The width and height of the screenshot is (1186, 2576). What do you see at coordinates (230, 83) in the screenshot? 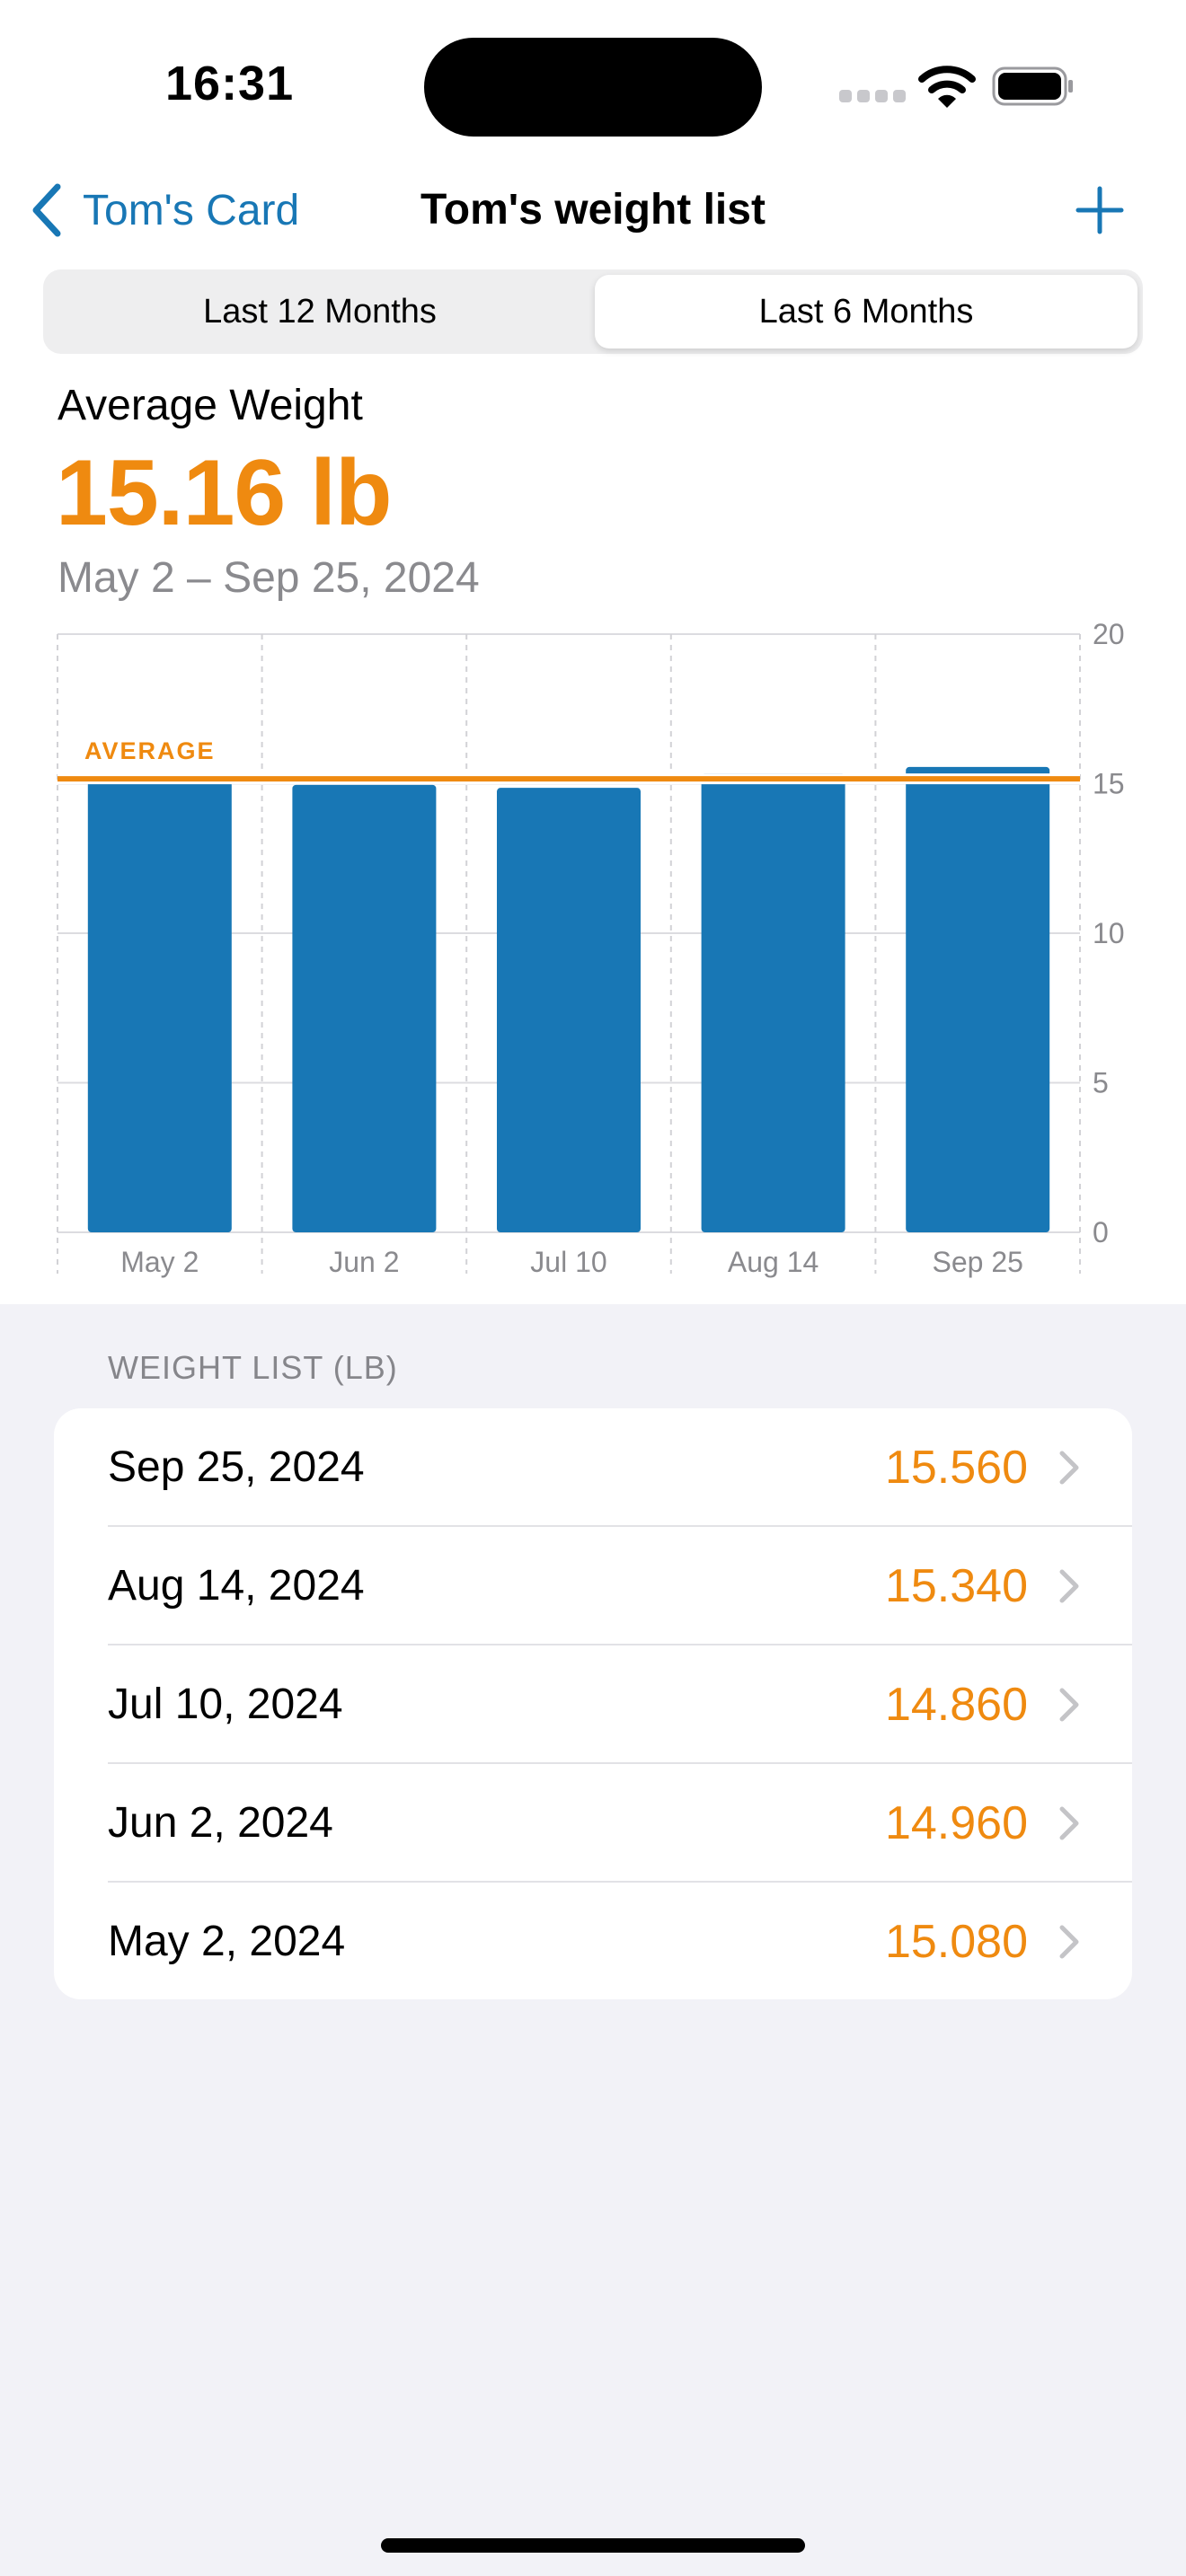
I see `status-time: 16:31` at bounding box center [230, 83].